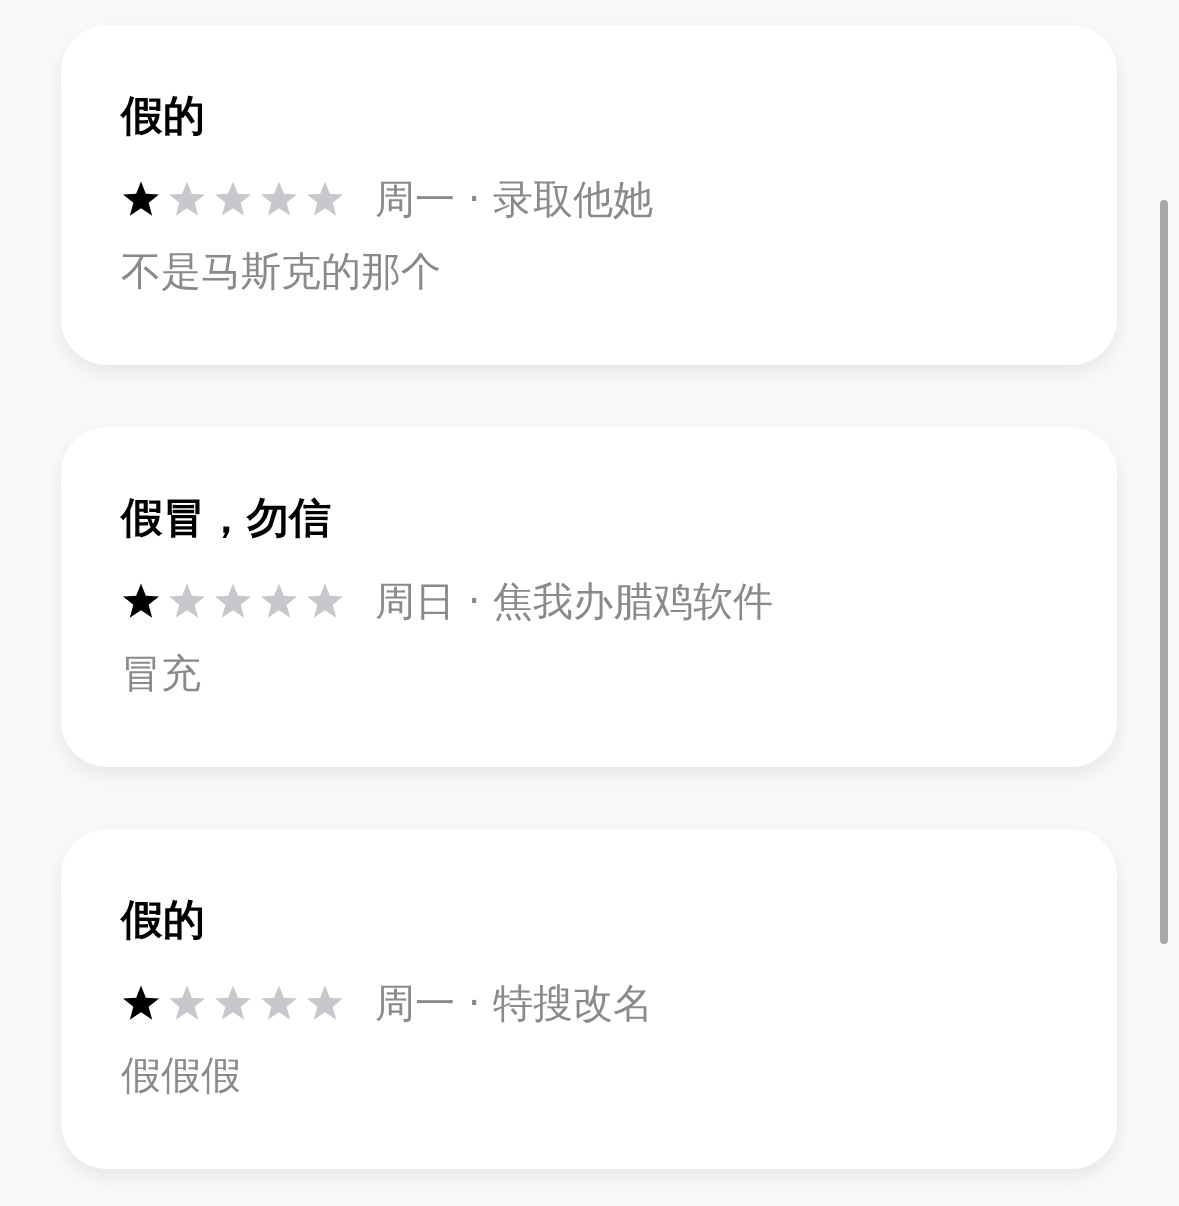 The image size is (1179, 1206). What do you see at coordinates (226, 518) in the screenshot?
I see `review-title: 假冒，勿信` at bounding box center [226, 518].